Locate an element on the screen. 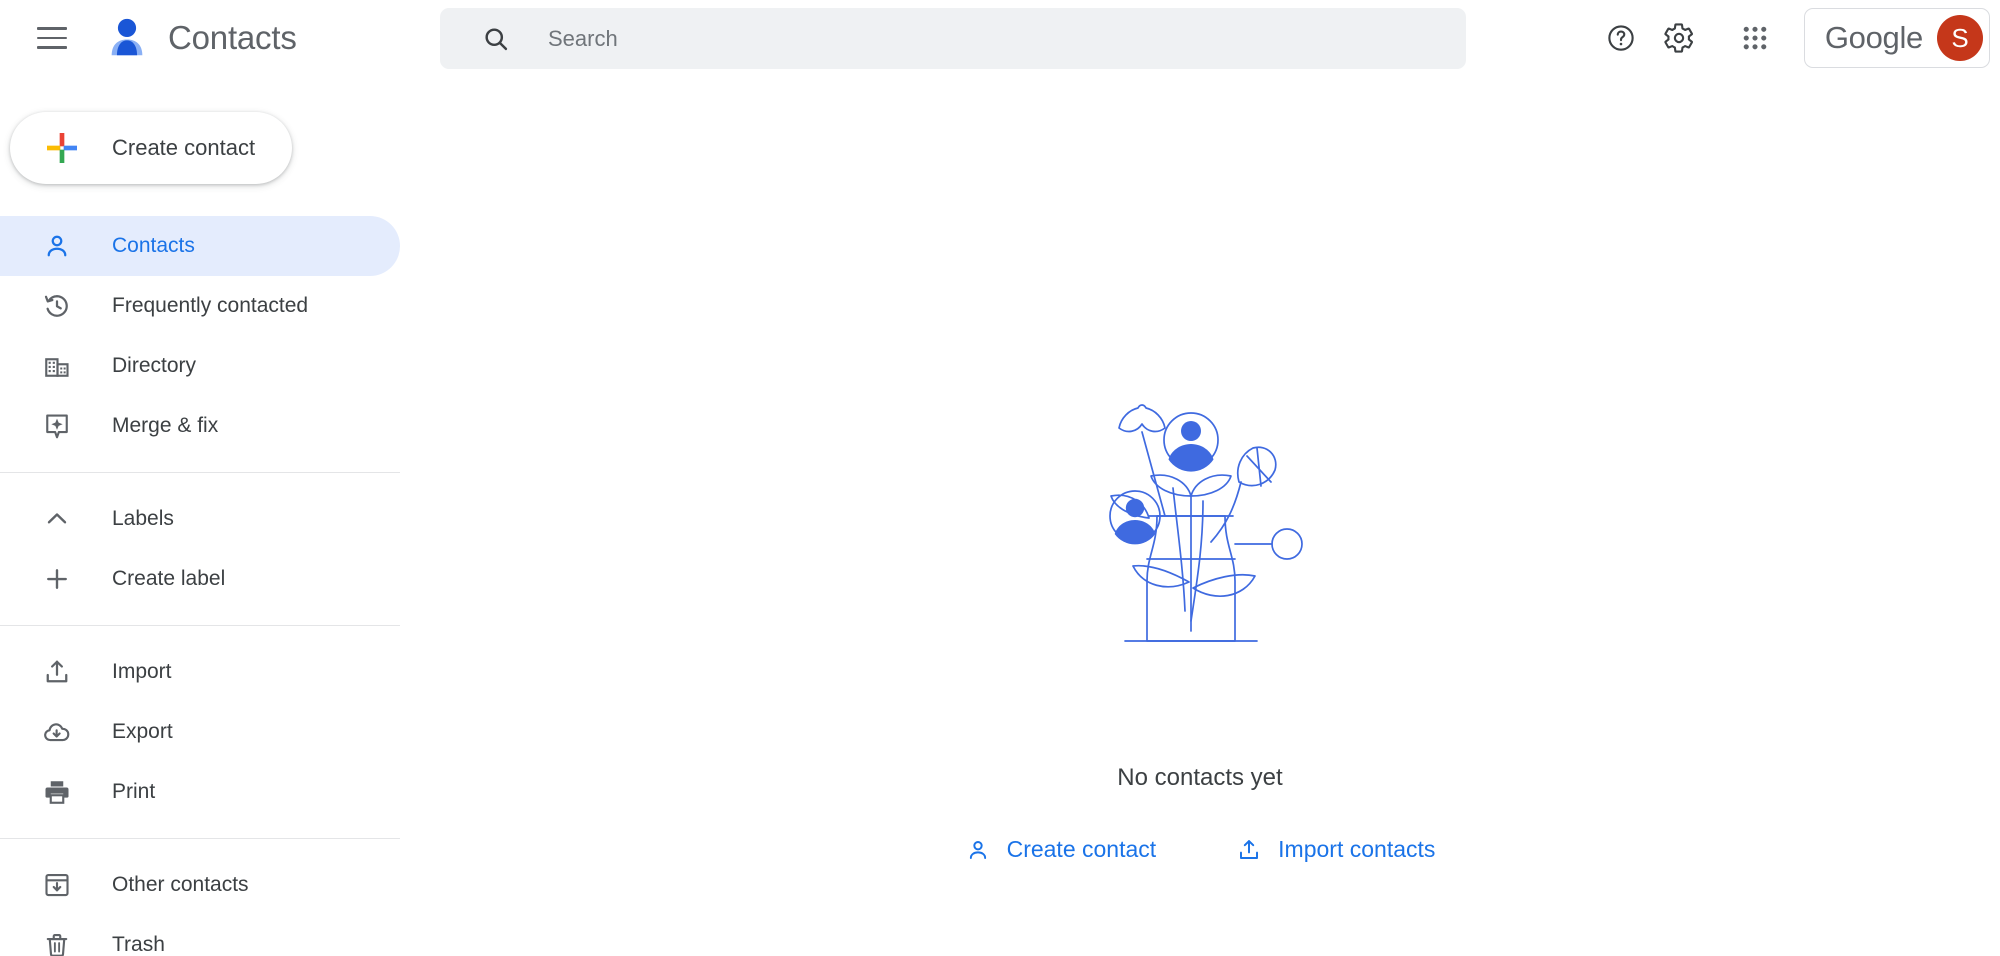 This screenshot has width=2000, height=956. empty-state-actions: Create contact Import contacts is located at coordinates (1200, 849).